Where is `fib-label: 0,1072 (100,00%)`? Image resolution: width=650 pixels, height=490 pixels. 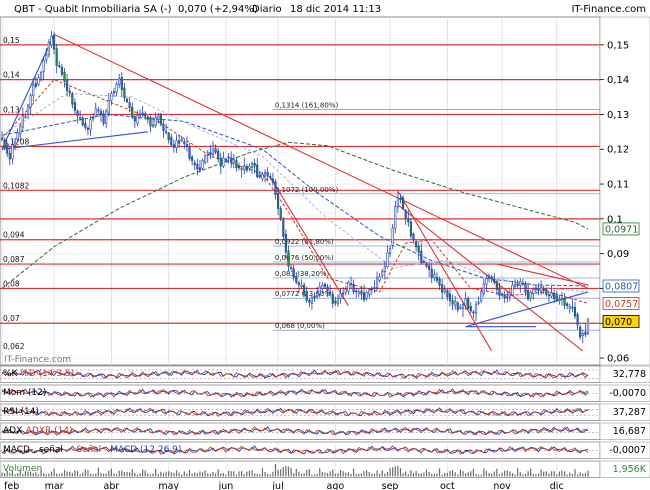 fib-label: 0,1072 (100,00%) is located at coordinates (307, 190).